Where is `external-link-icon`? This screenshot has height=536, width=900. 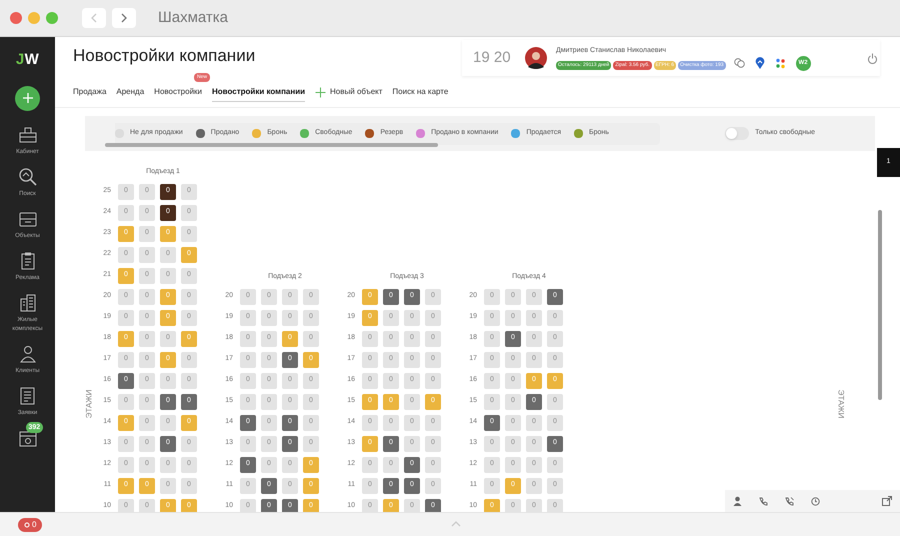
external-link-icon is located at coordinates (887, 501).